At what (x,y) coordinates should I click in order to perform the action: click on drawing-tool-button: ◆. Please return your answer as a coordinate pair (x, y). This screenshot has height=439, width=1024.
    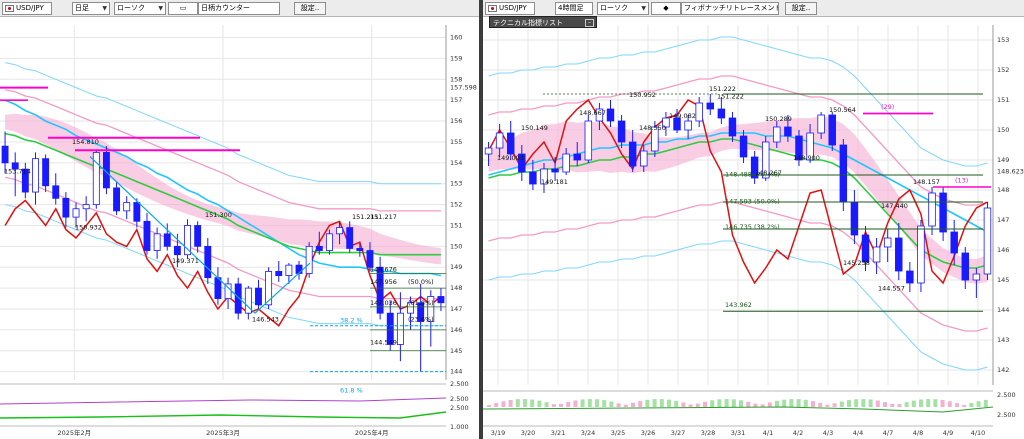
    Looking at the image, I should click on (666, 8).